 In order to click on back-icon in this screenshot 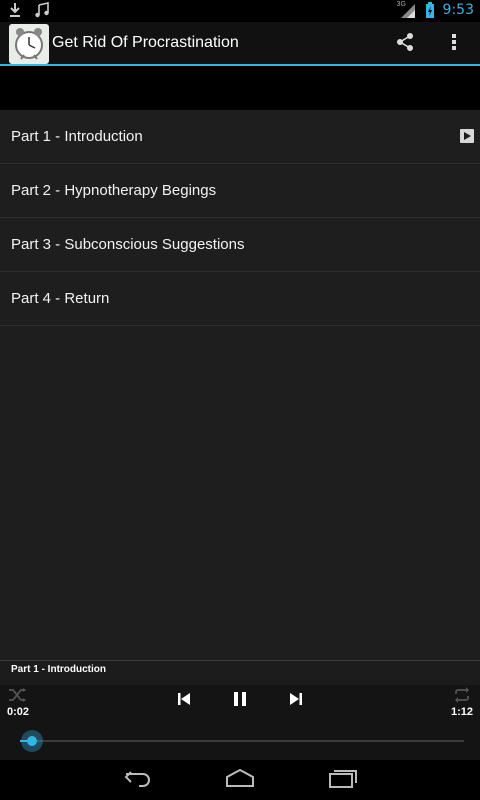, I will do `click(138, 780)`.